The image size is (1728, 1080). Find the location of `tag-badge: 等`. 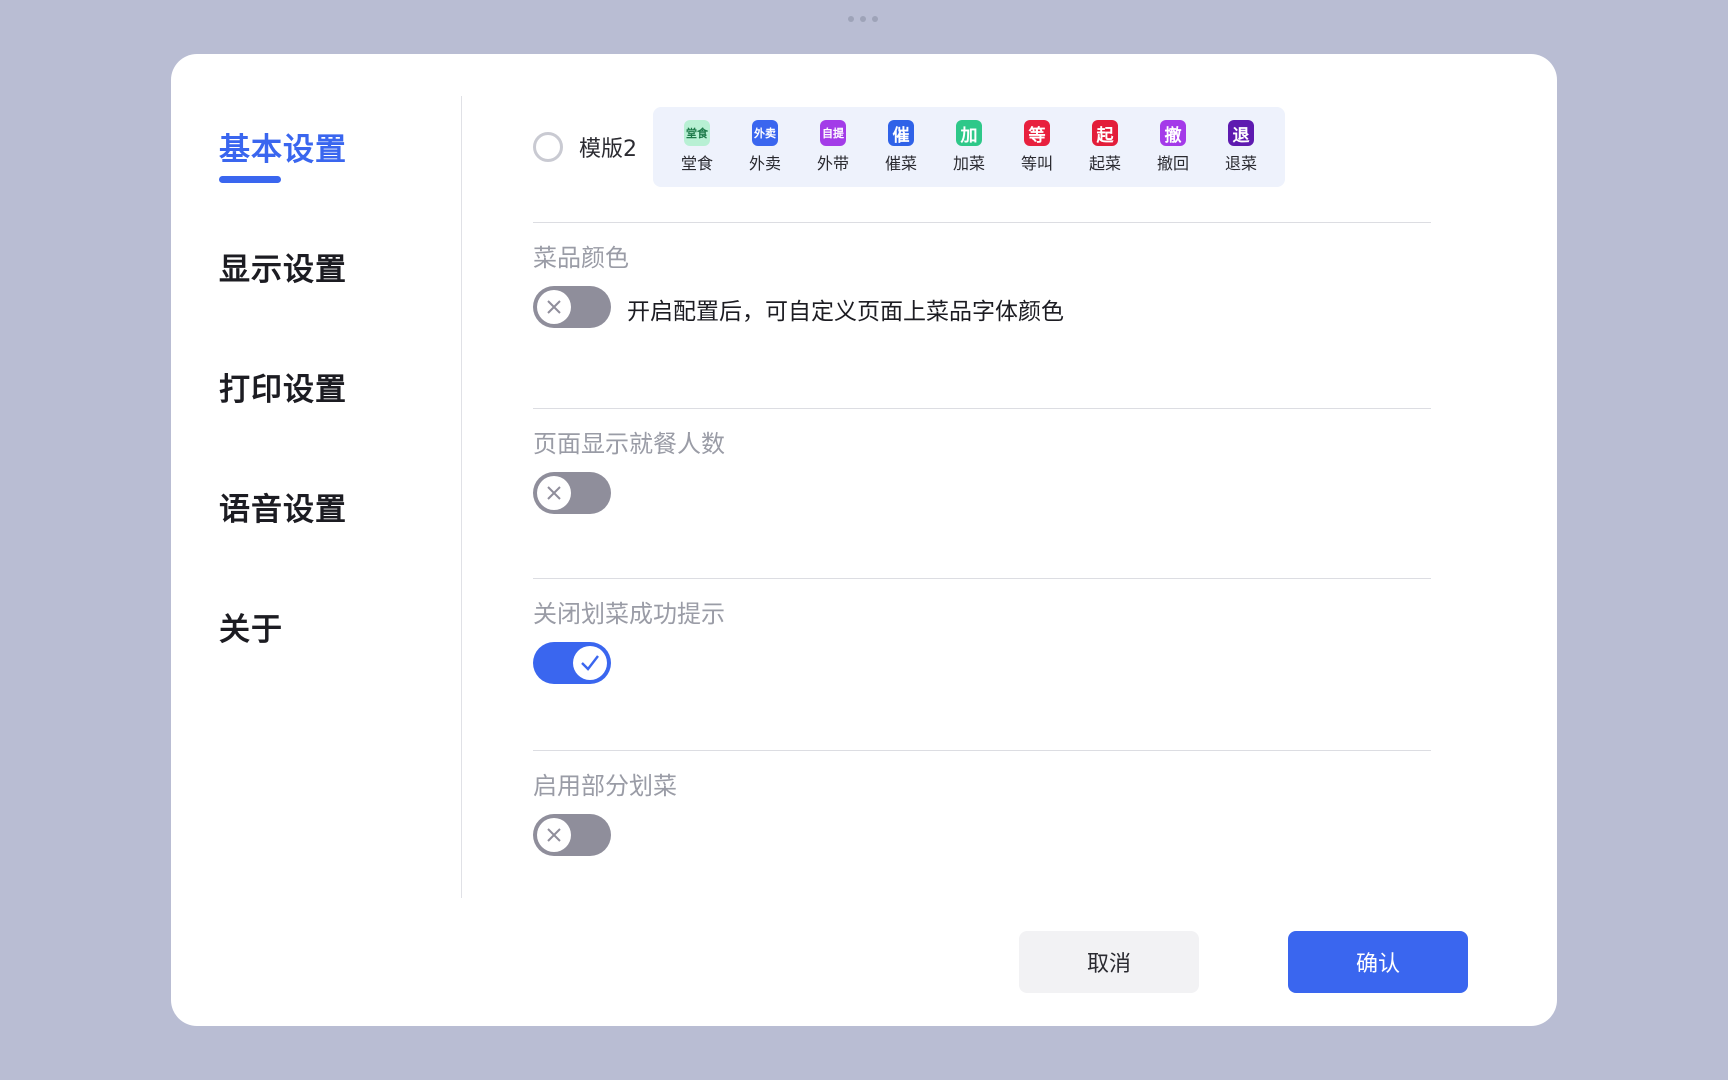

tag-badge: 等 is located at coordinates (1037, 133).